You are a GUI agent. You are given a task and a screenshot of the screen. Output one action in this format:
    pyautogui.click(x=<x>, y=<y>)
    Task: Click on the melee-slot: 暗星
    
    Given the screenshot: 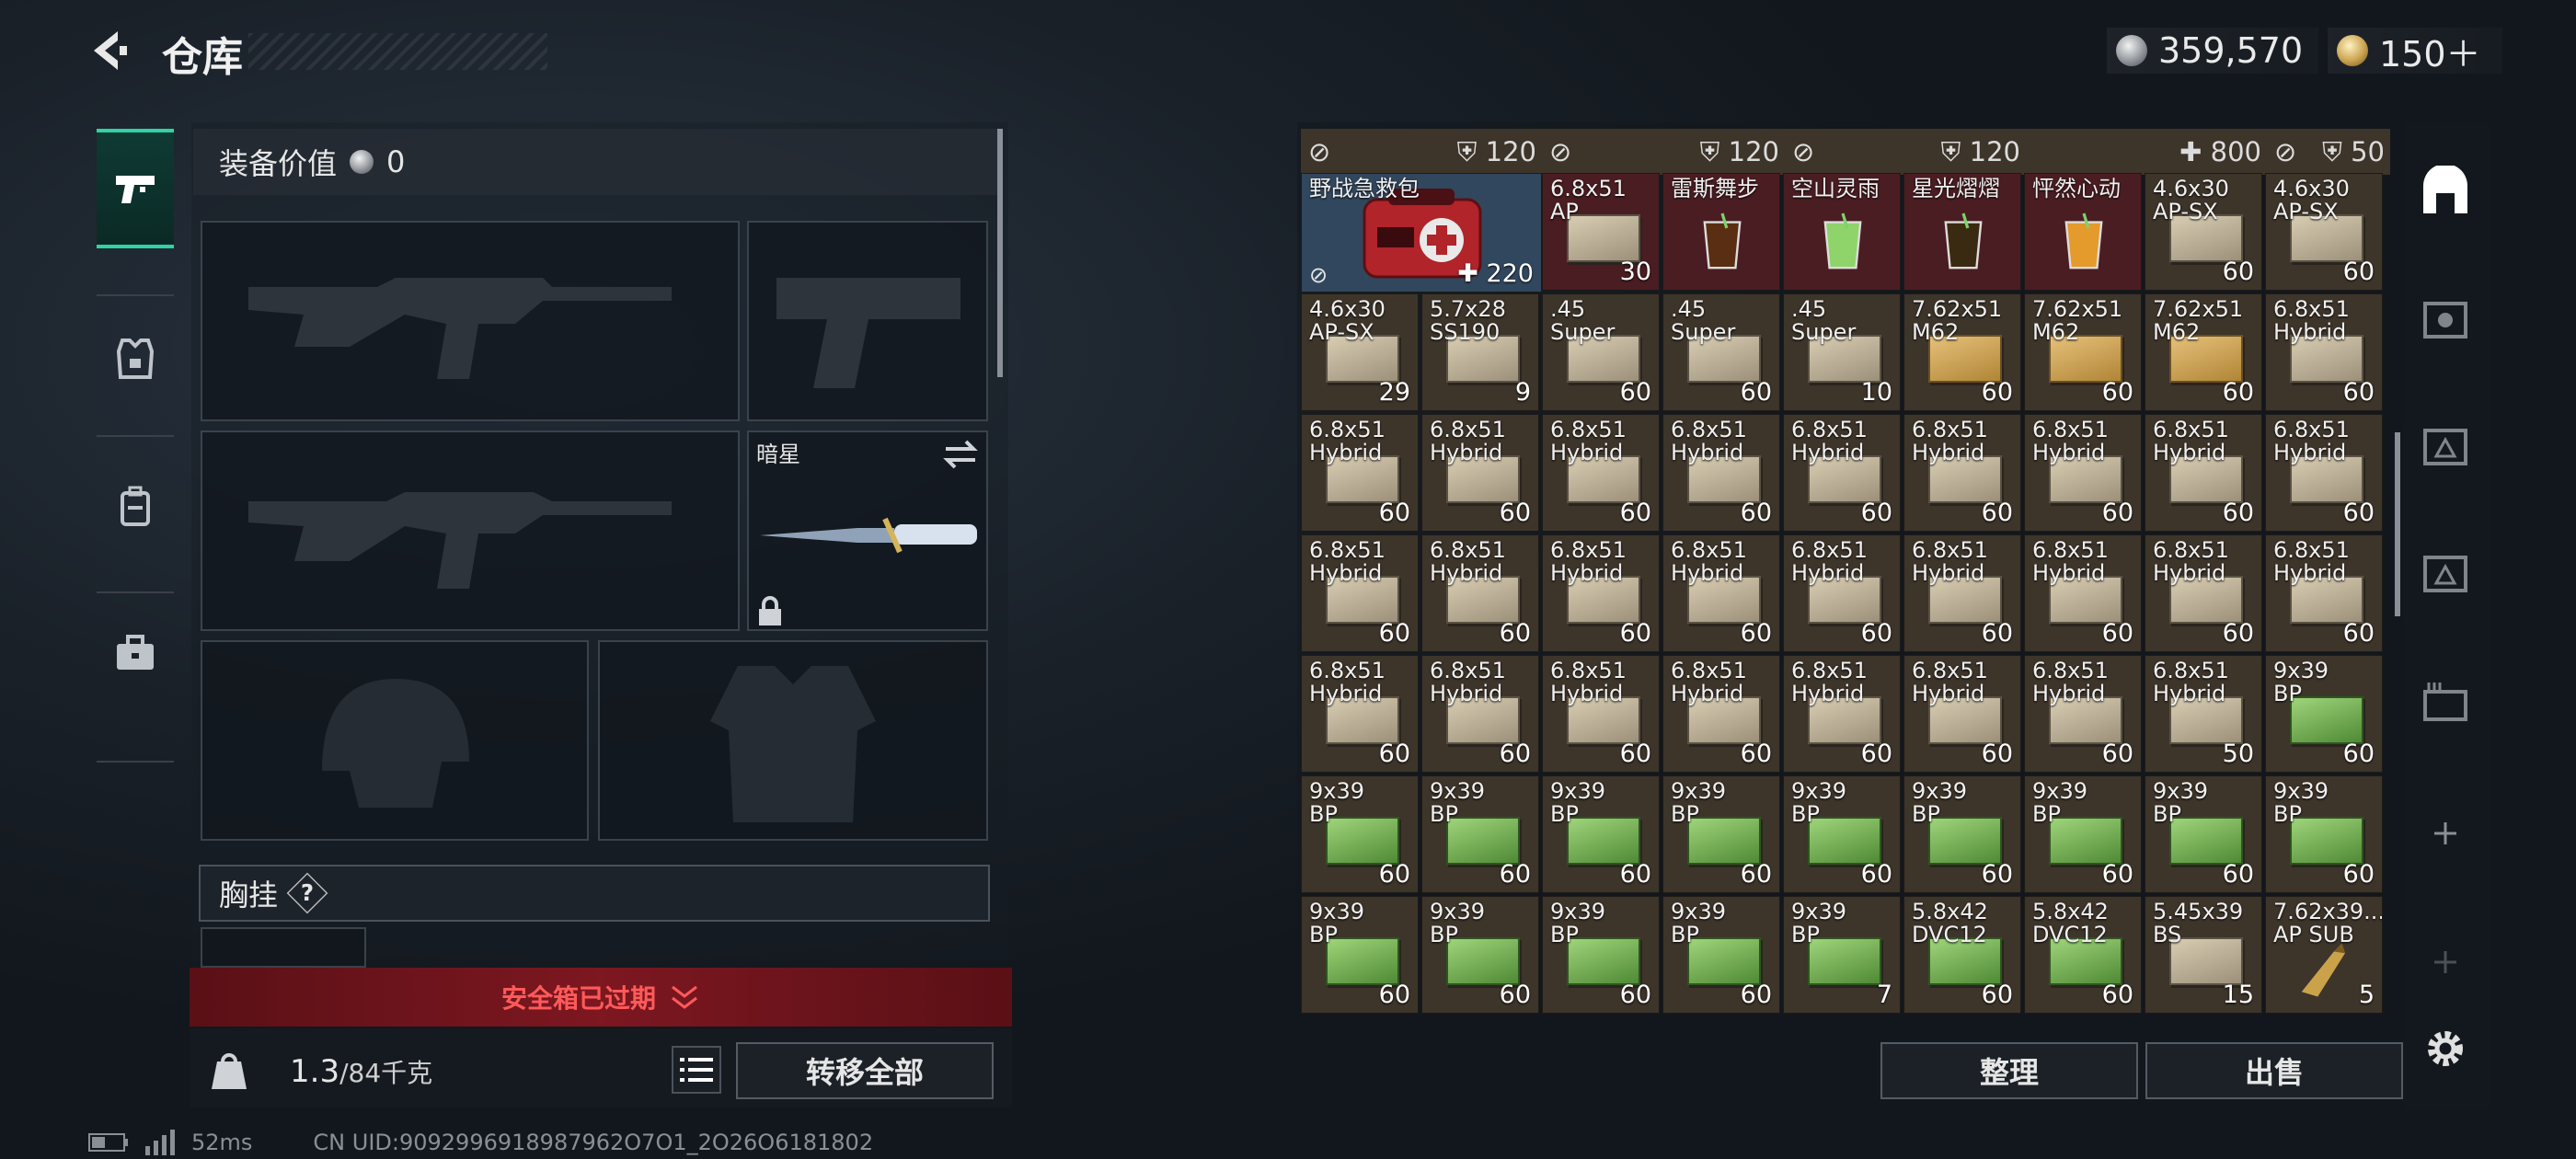 What is the action you would take?
    pyautogui.click(x=867, y=530)
    